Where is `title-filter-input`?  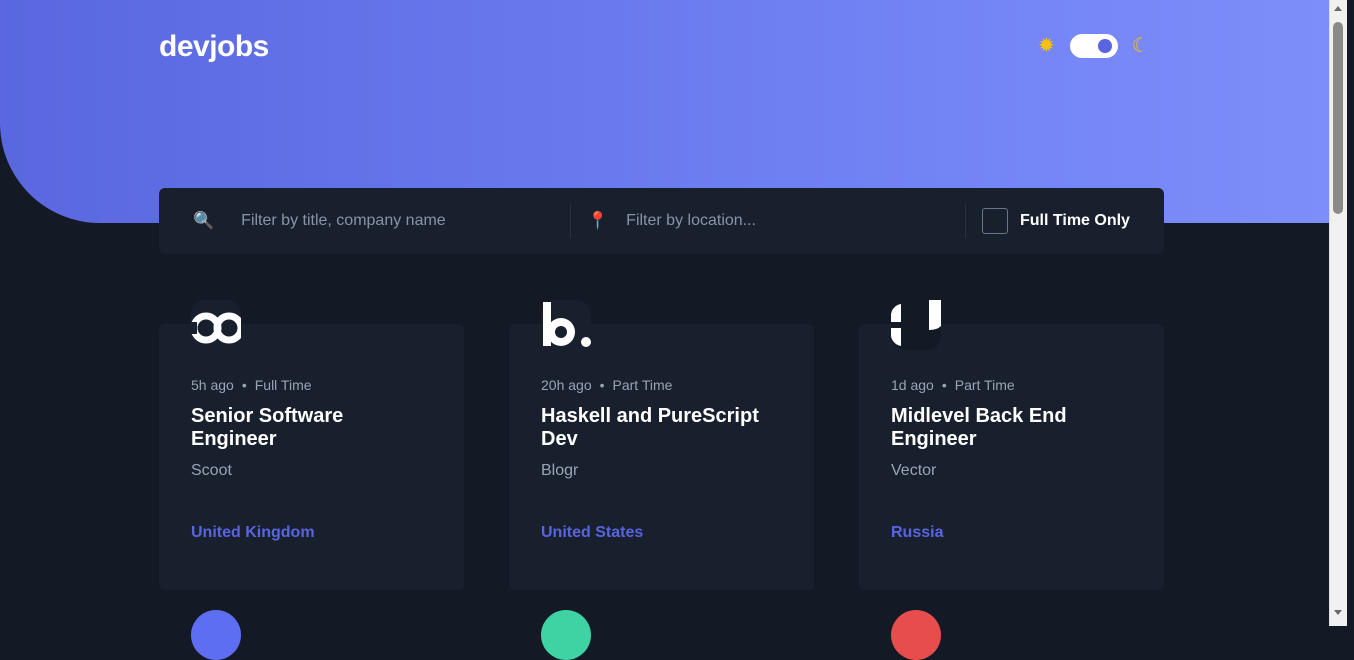 title-filter-input is located at coordinates (381, 221).